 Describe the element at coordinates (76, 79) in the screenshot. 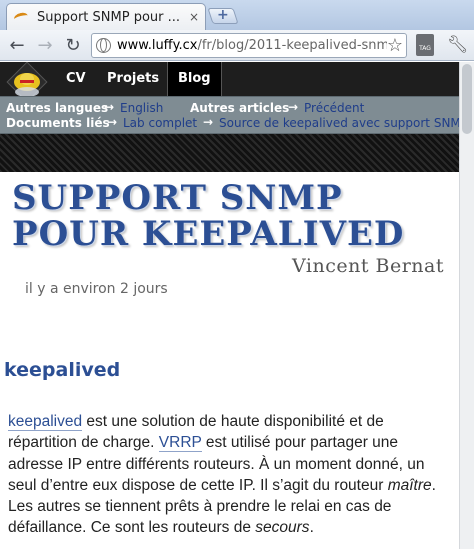

I see `nav-item-cv: CV` at that location.